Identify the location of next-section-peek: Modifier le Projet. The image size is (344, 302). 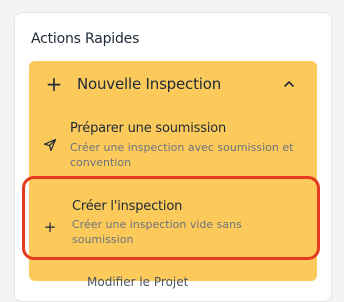
(138, 282).